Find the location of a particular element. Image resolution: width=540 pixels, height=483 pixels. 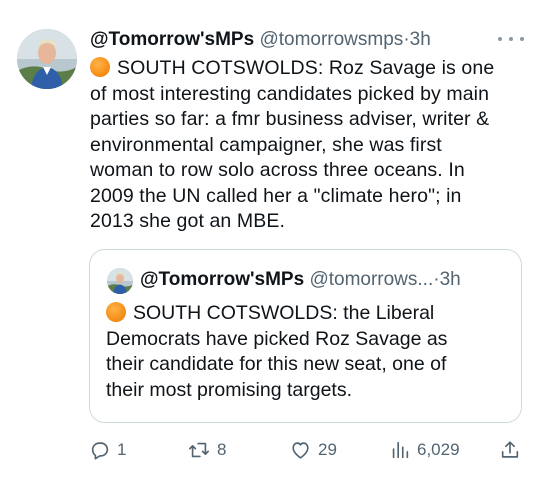

repost-button: 8 is located at coordinates (206, 450).